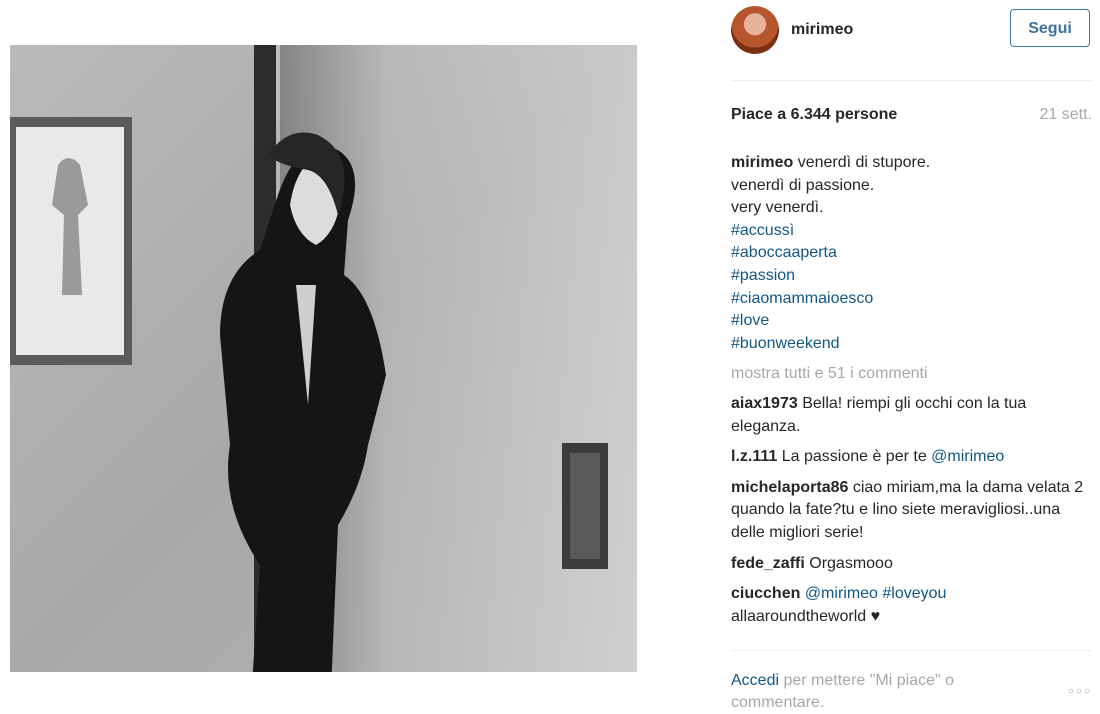 This screenshot has width=1100, height=714. I want to click on follow-button: Segui, so click(1050, 28).